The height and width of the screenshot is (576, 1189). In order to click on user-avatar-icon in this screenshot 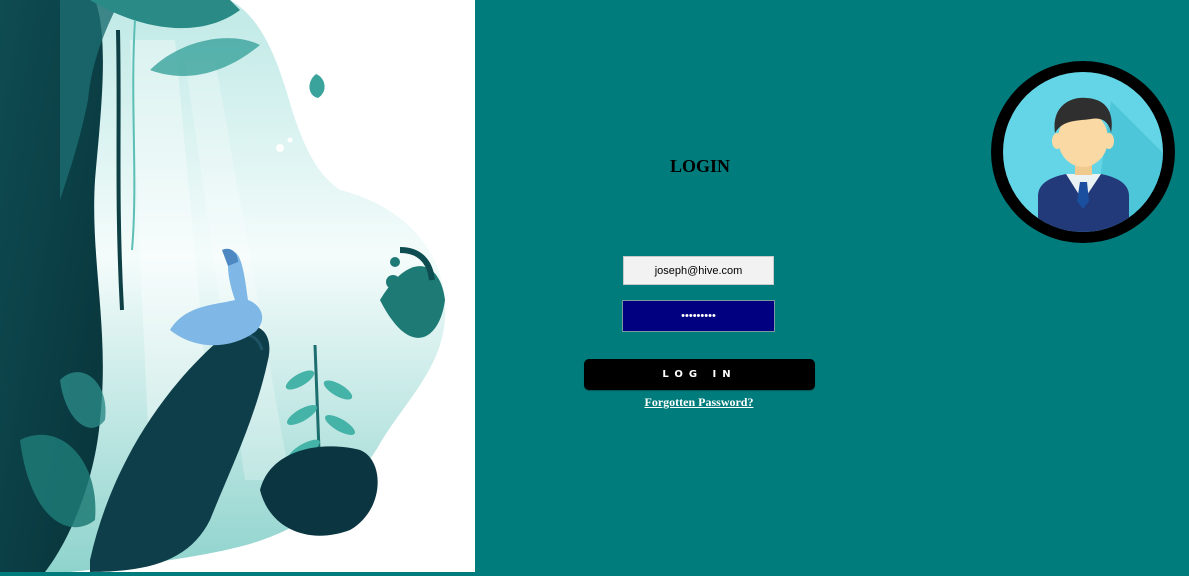, I will do `click(1083, 152)`.